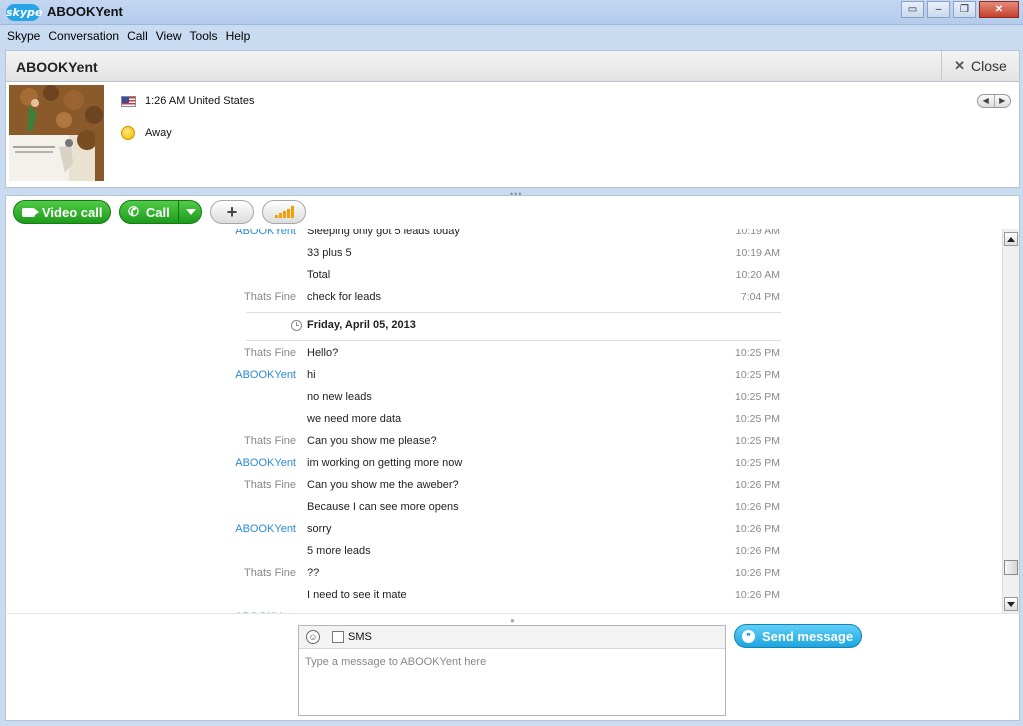 This screenshot has width=1023, height=726. Describe the element at coordinates (512, 212) in the screenshot. I see `action-bar: Video call ✆ Call +` at that location.